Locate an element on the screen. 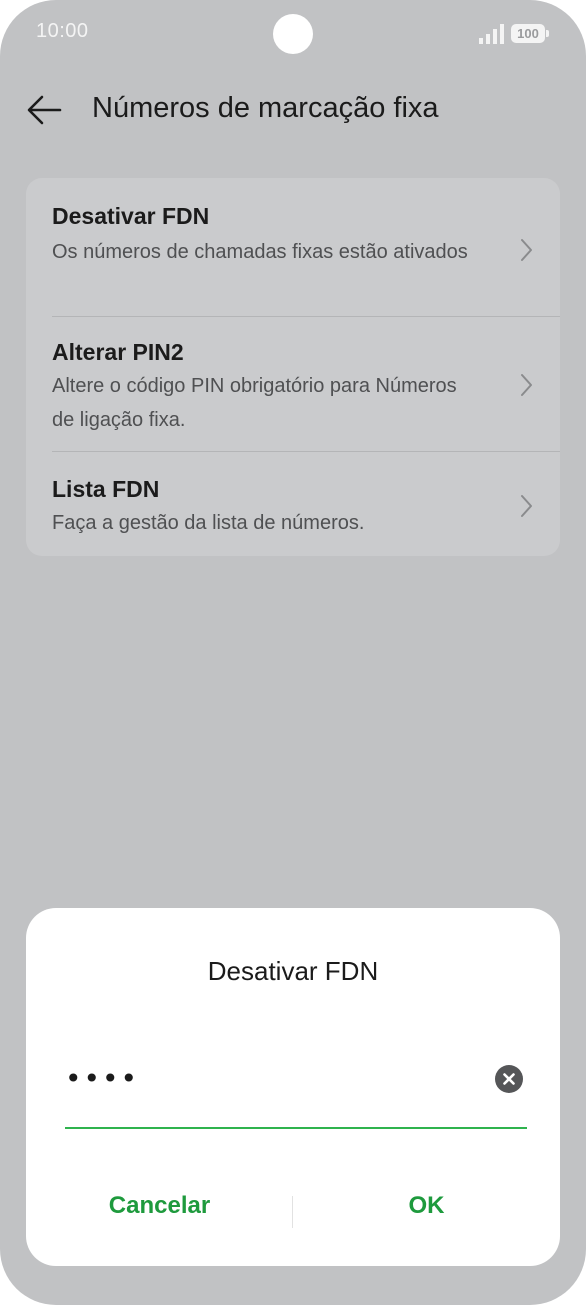 This screenshot has width=586, height=1305. settings-item-title: Alterar PIN2 is located at coordinates (118, 352).